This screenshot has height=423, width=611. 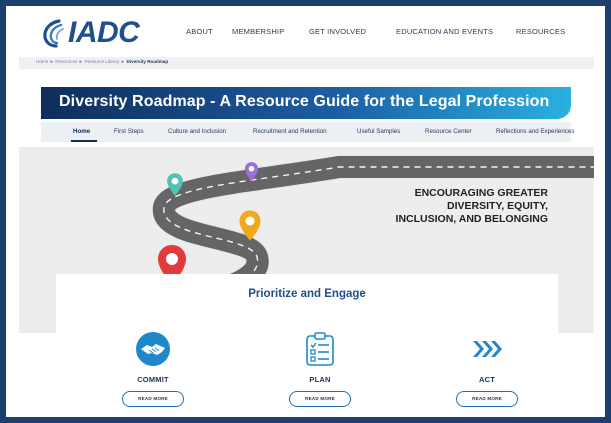 I want to click on nav-get-involved: GET INVOLVED, so click(x=337, y=31).